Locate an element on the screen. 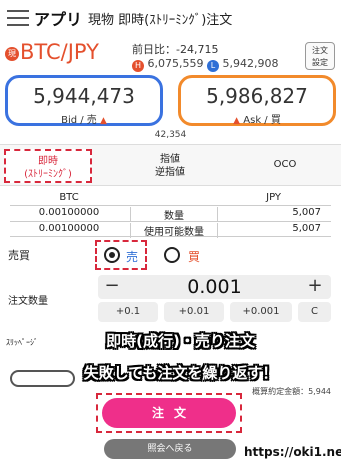  ask-label-text: Ask / 買 is located at coordinates (262, 120).